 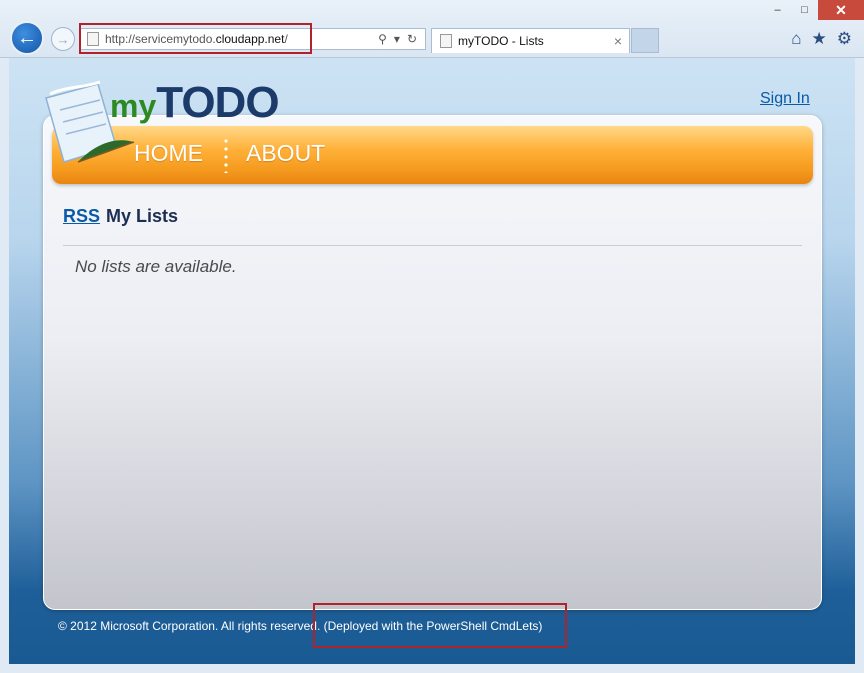 I want to click on nav-home-link: HOME, so click(x=168, y=153).